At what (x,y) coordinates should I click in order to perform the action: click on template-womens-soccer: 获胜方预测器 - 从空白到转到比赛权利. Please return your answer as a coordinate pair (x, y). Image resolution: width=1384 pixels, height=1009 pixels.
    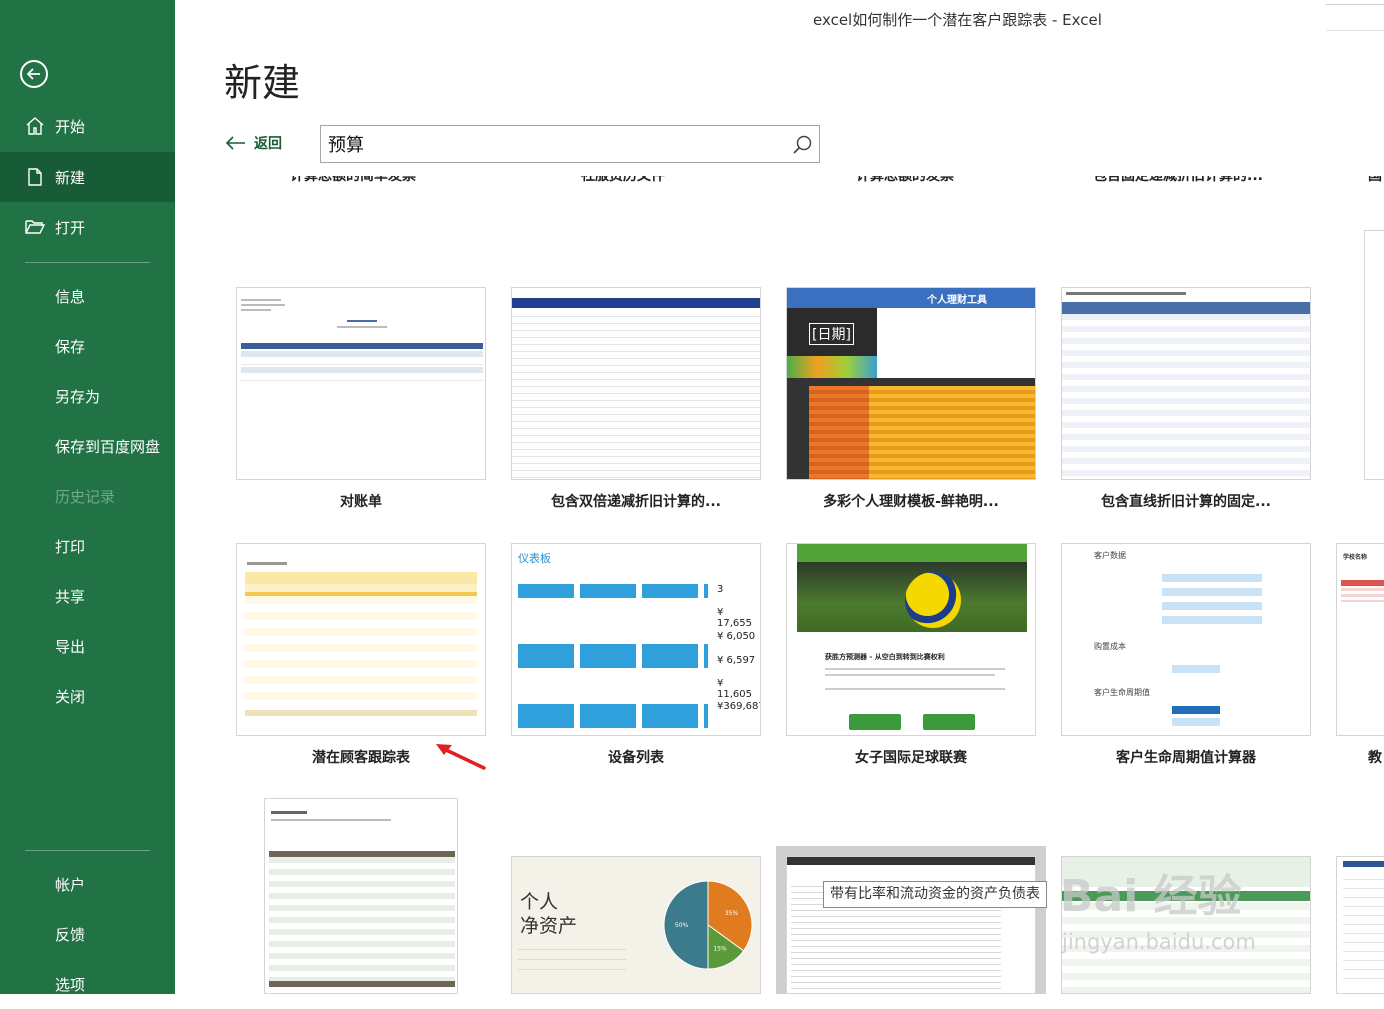
    Looking at the image, I should click on (911, 639).